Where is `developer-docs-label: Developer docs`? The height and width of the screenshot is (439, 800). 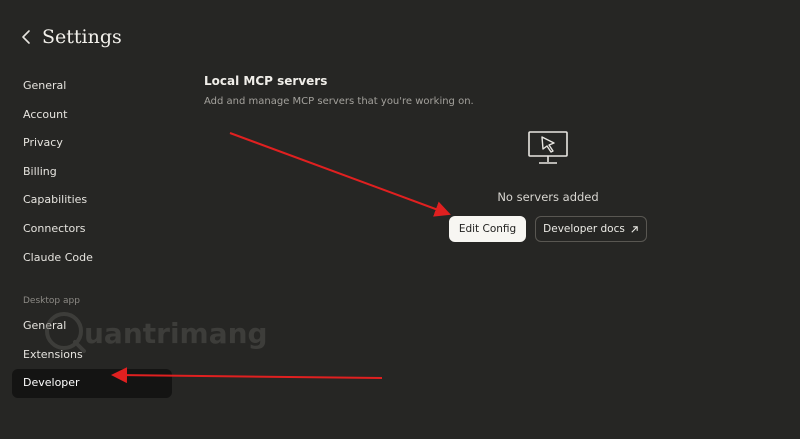
developer-docs-label: Developer docs is located at coordinates (584, 229).